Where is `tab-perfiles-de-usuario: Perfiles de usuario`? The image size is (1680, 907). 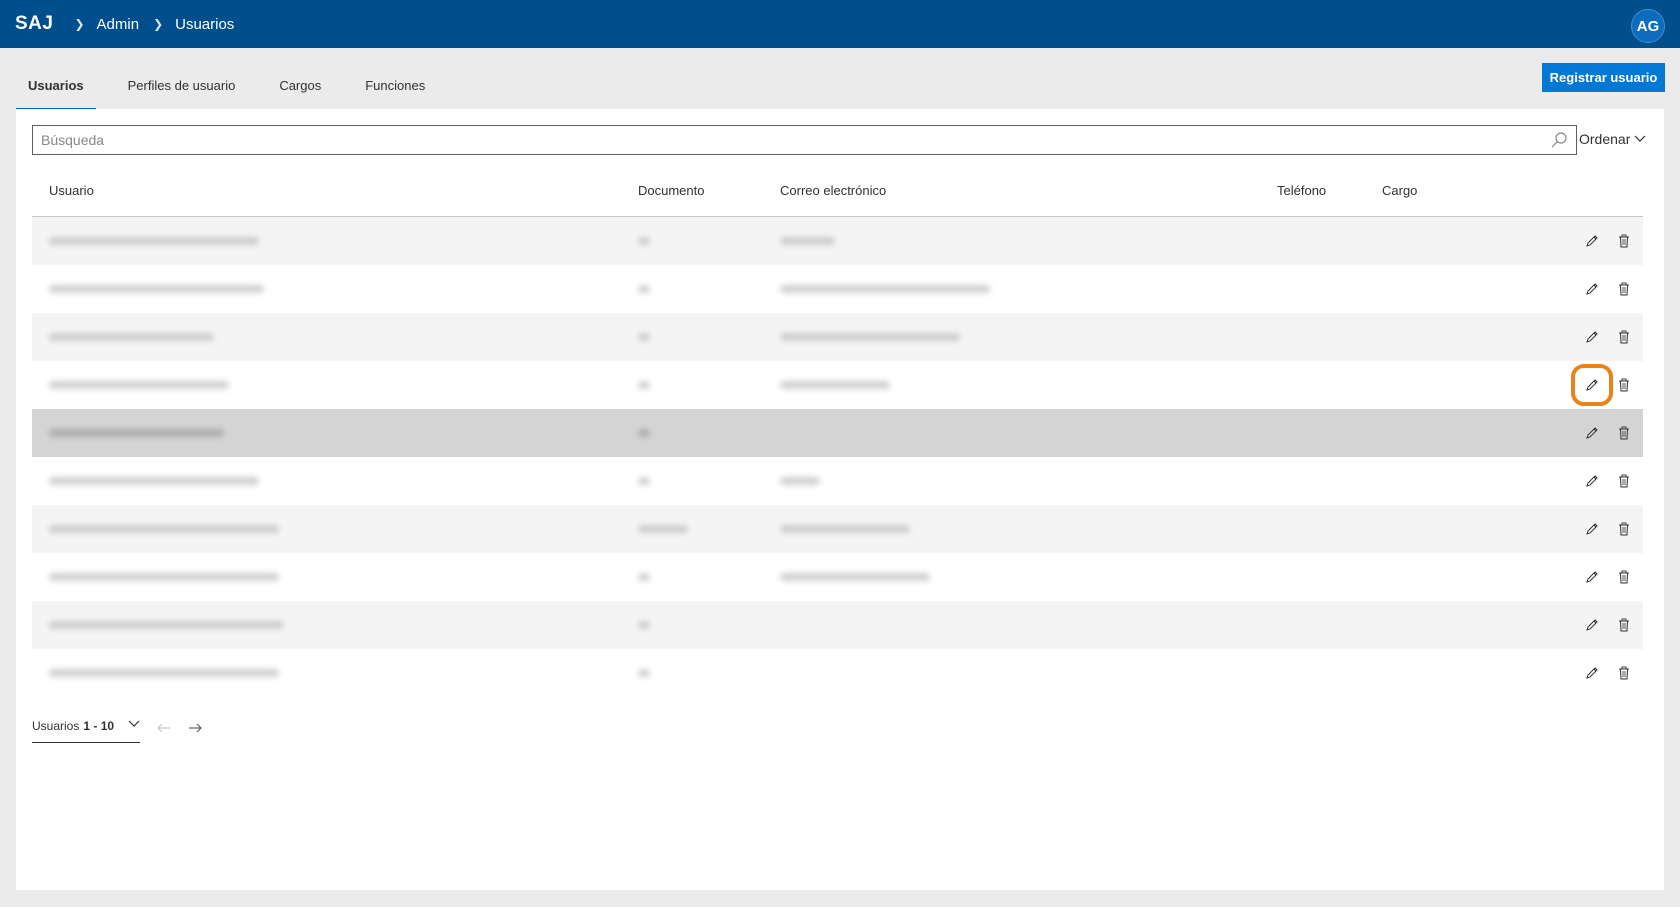 tab-perfiles-de-usuario: Perfiles de usuario is located at coordinates (182, 88).